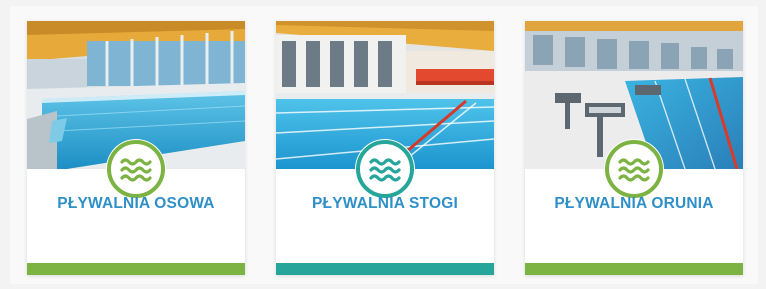  What do you see at coordinates (385, 204) in the screenshot?
I see `pool-title-stogi: PŁYWALNIA STOGI` at bounding box center [385, 204].